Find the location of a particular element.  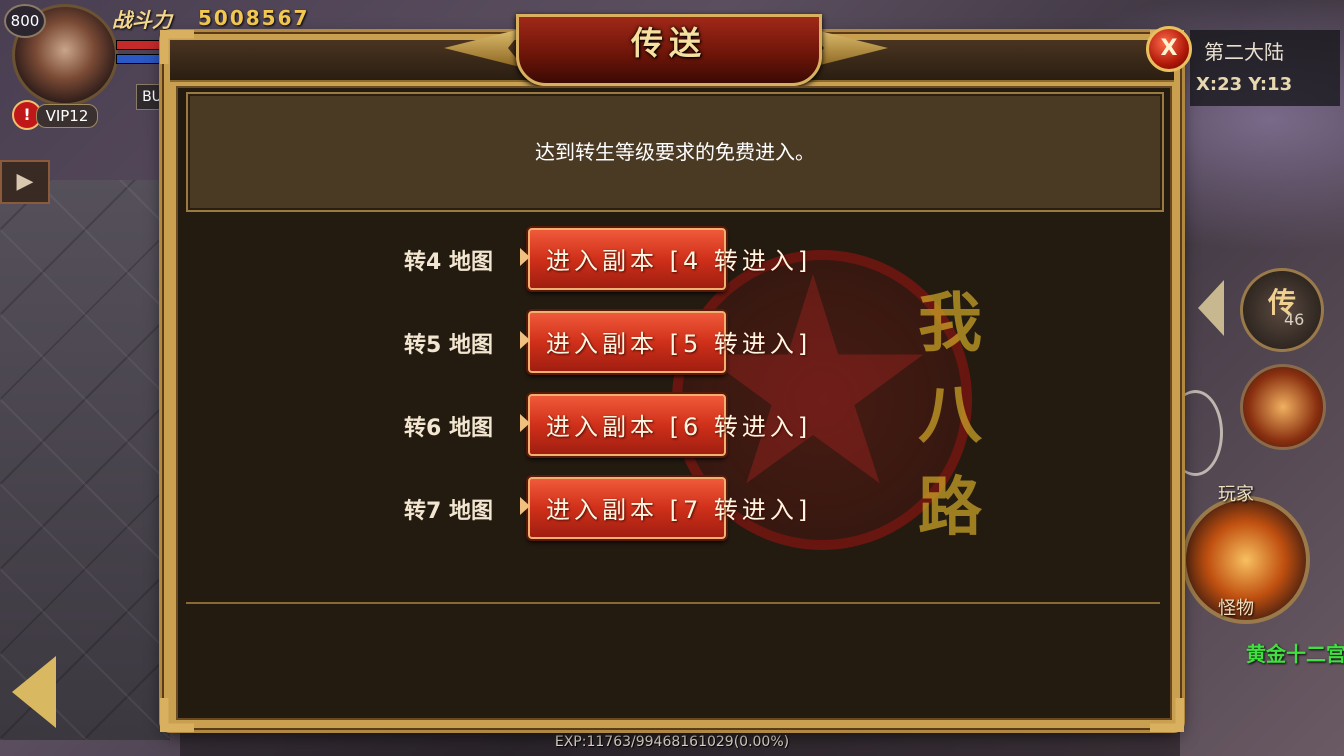

title-plate: 传送 is located at coordinates (669, 50).